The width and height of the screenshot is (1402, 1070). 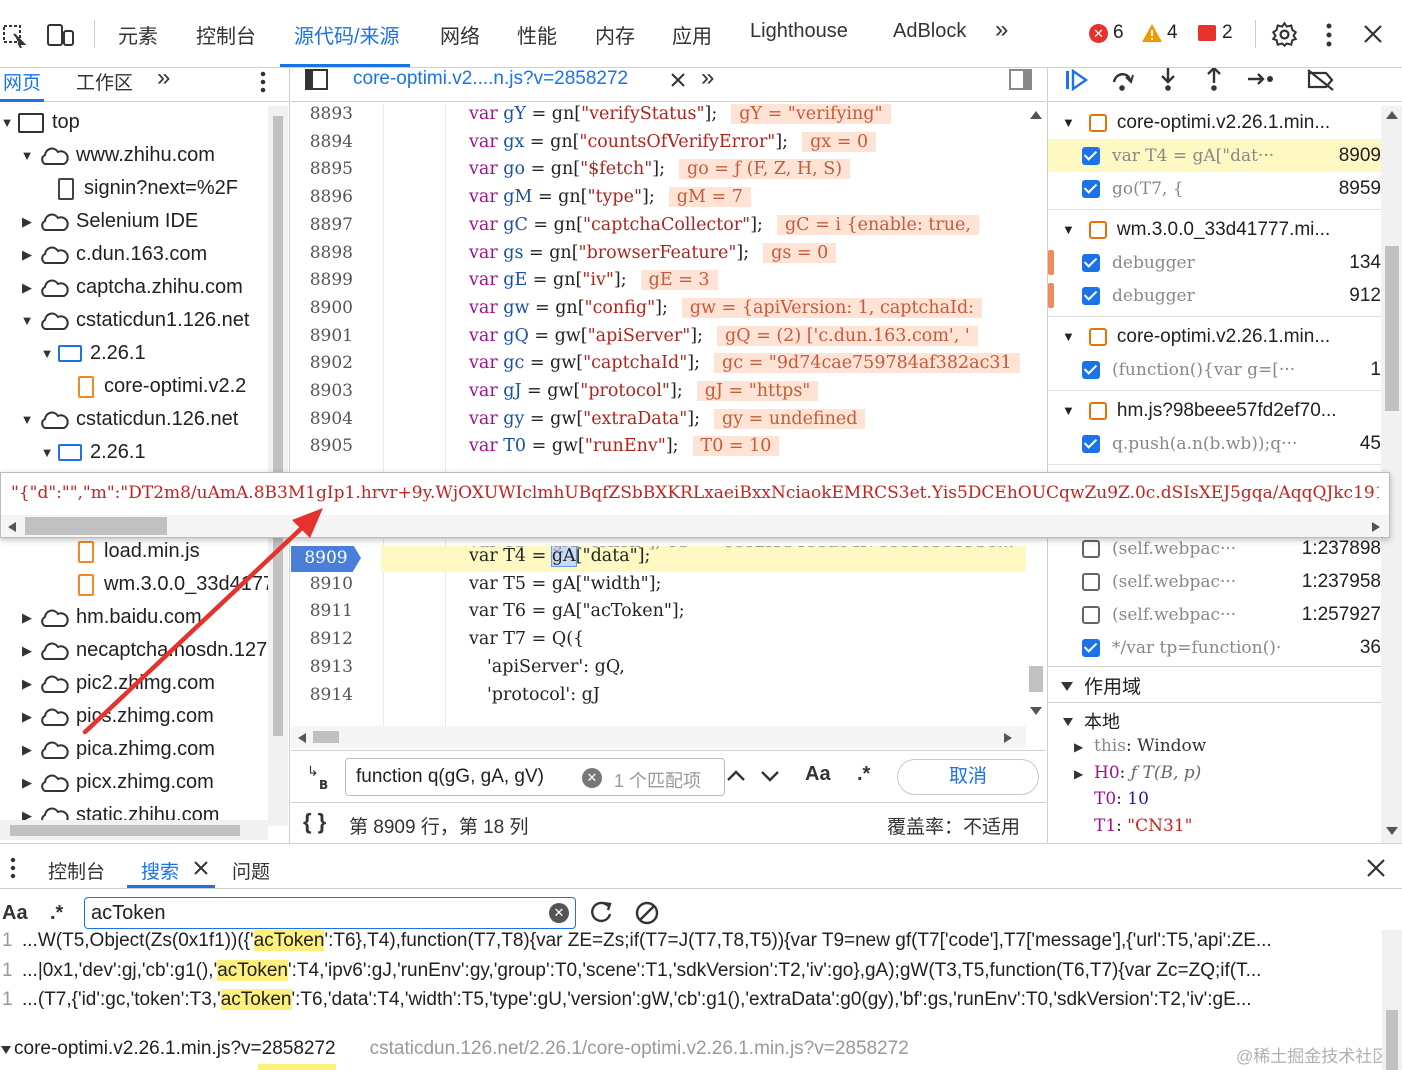 What do you see at coordinates (1214, 80) in the screenshot?
I see `step-out-icon` at bounding box center [1214, 80].